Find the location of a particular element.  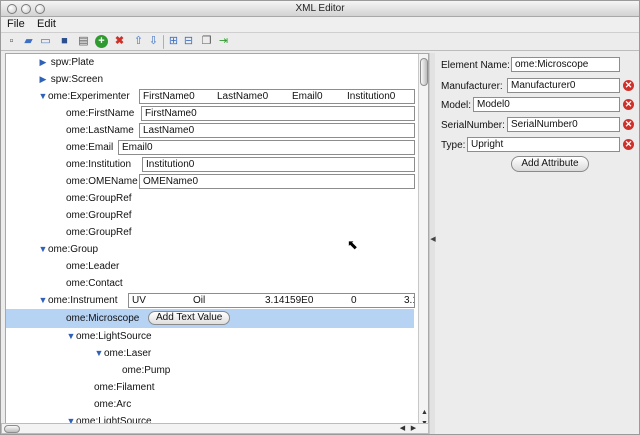

new-file-icon: ▫ is located at coordinates (11, 41).